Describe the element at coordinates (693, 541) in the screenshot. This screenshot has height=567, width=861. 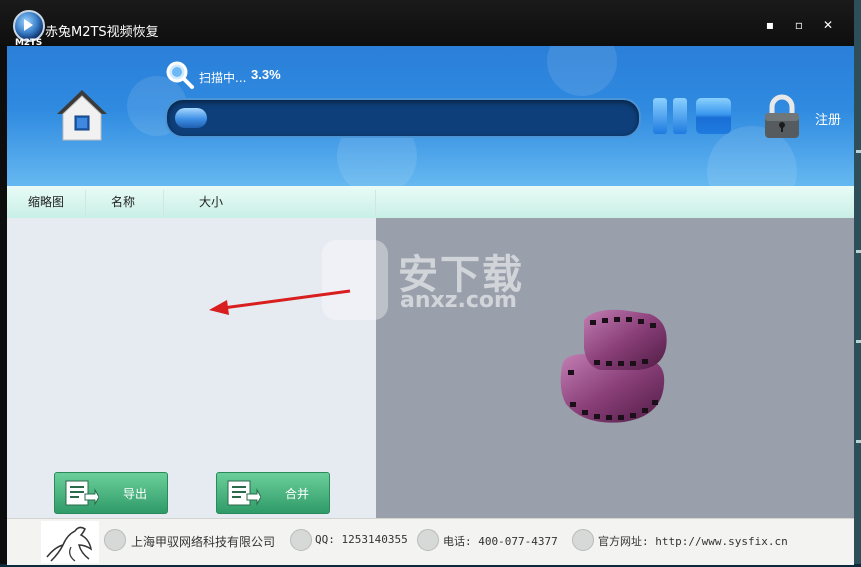
I see `website-link: 官方网址: http://www.sysfix.cn` at that location.